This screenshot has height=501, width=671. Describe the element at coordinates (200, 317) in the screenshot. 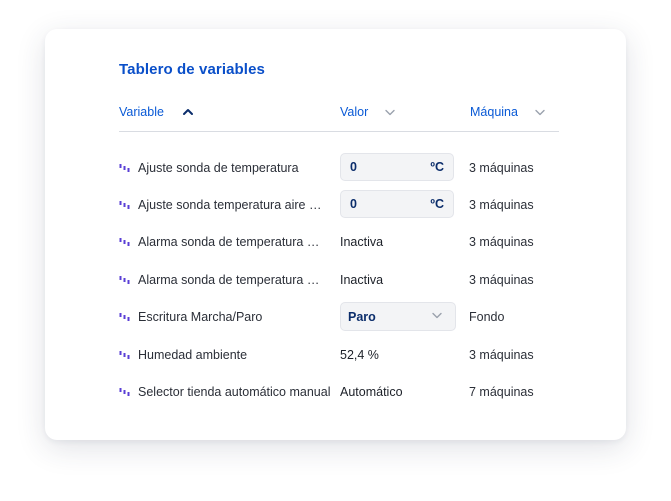

I see `variable-name: Escritura Marcha/Paro` at that location.